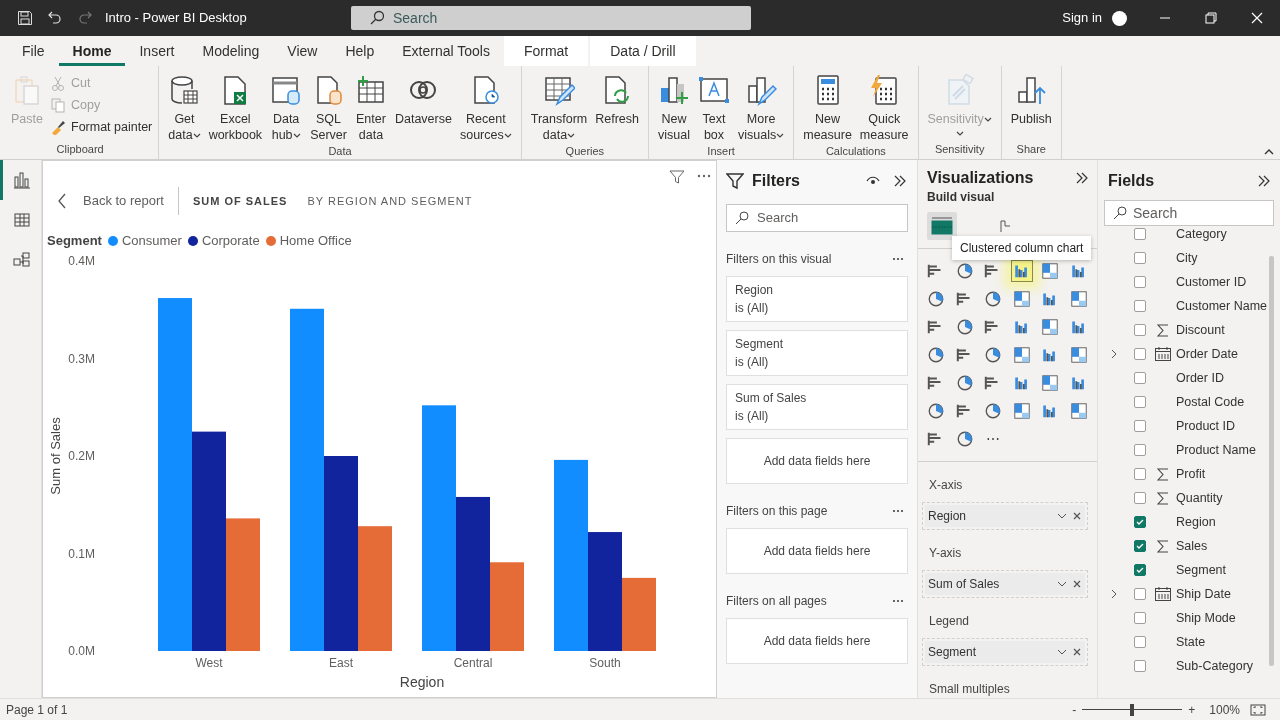 This screenshot has width=1280, height=720. Describe the element at coordinates (1186, 402) in the screenshot. I see `field-item: Postal Code` at that location.